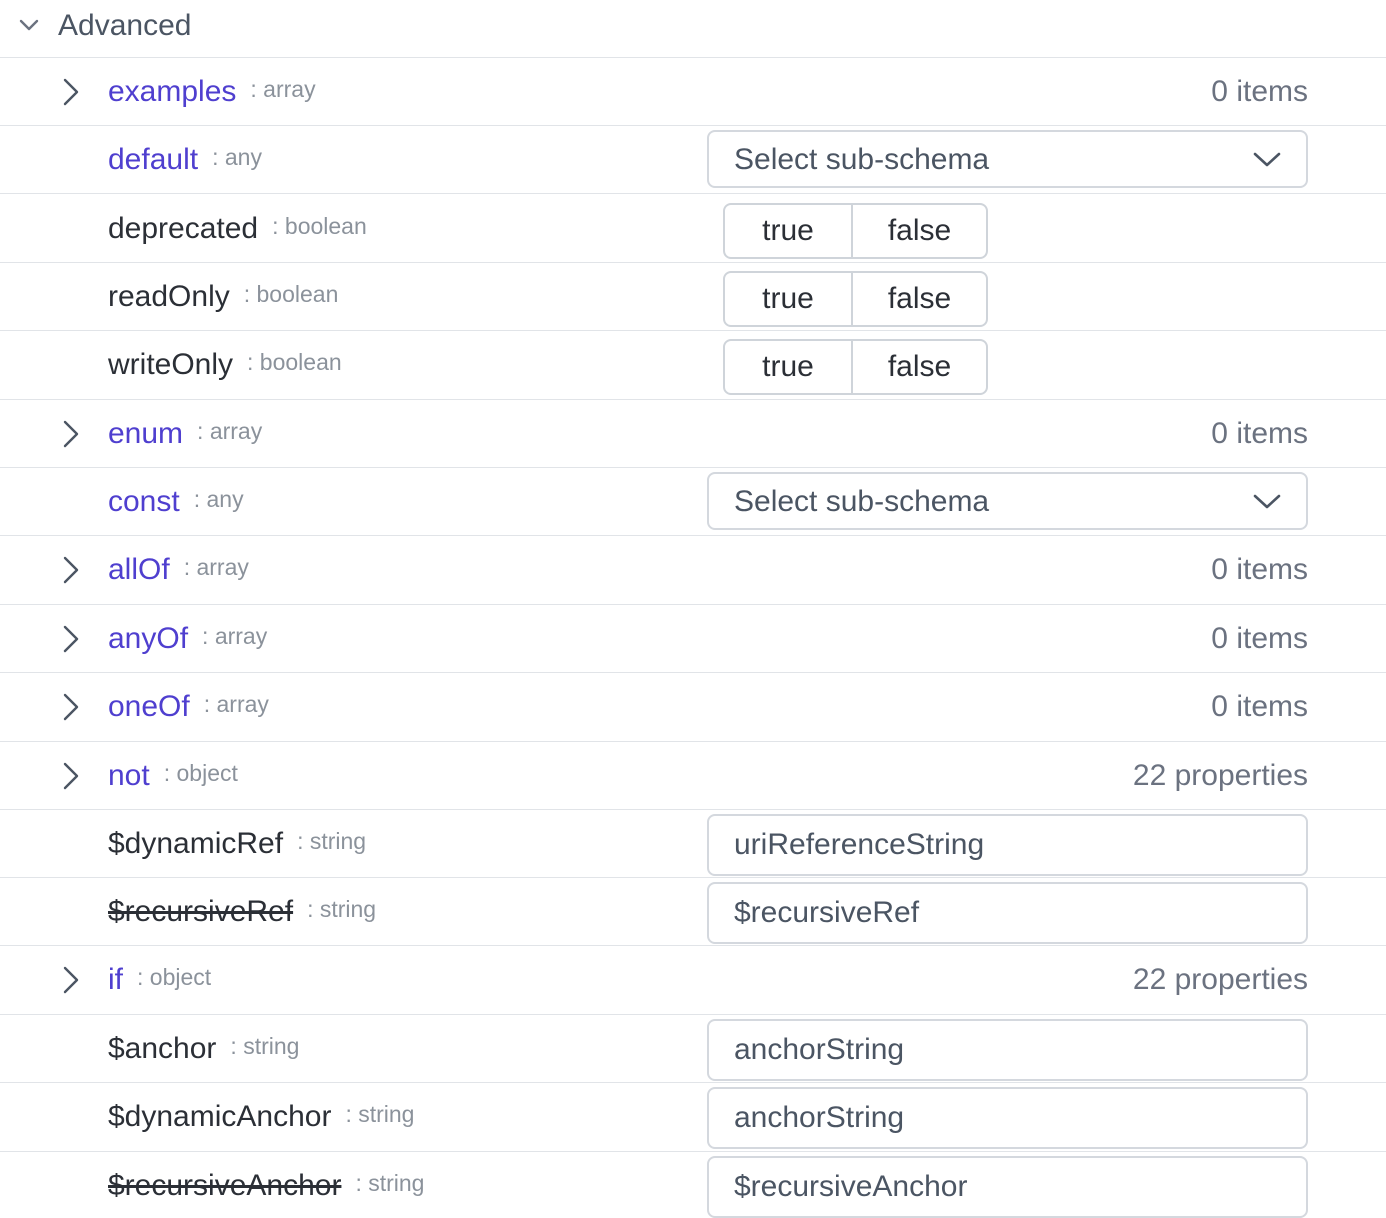 The height and width of the screenshot is (1218, 1386). What do you see at coordinates (693, 228) in the screenshot?
I see `property-row-deprecated: deprecated: boolean true false` at bounding box center [693, 228].